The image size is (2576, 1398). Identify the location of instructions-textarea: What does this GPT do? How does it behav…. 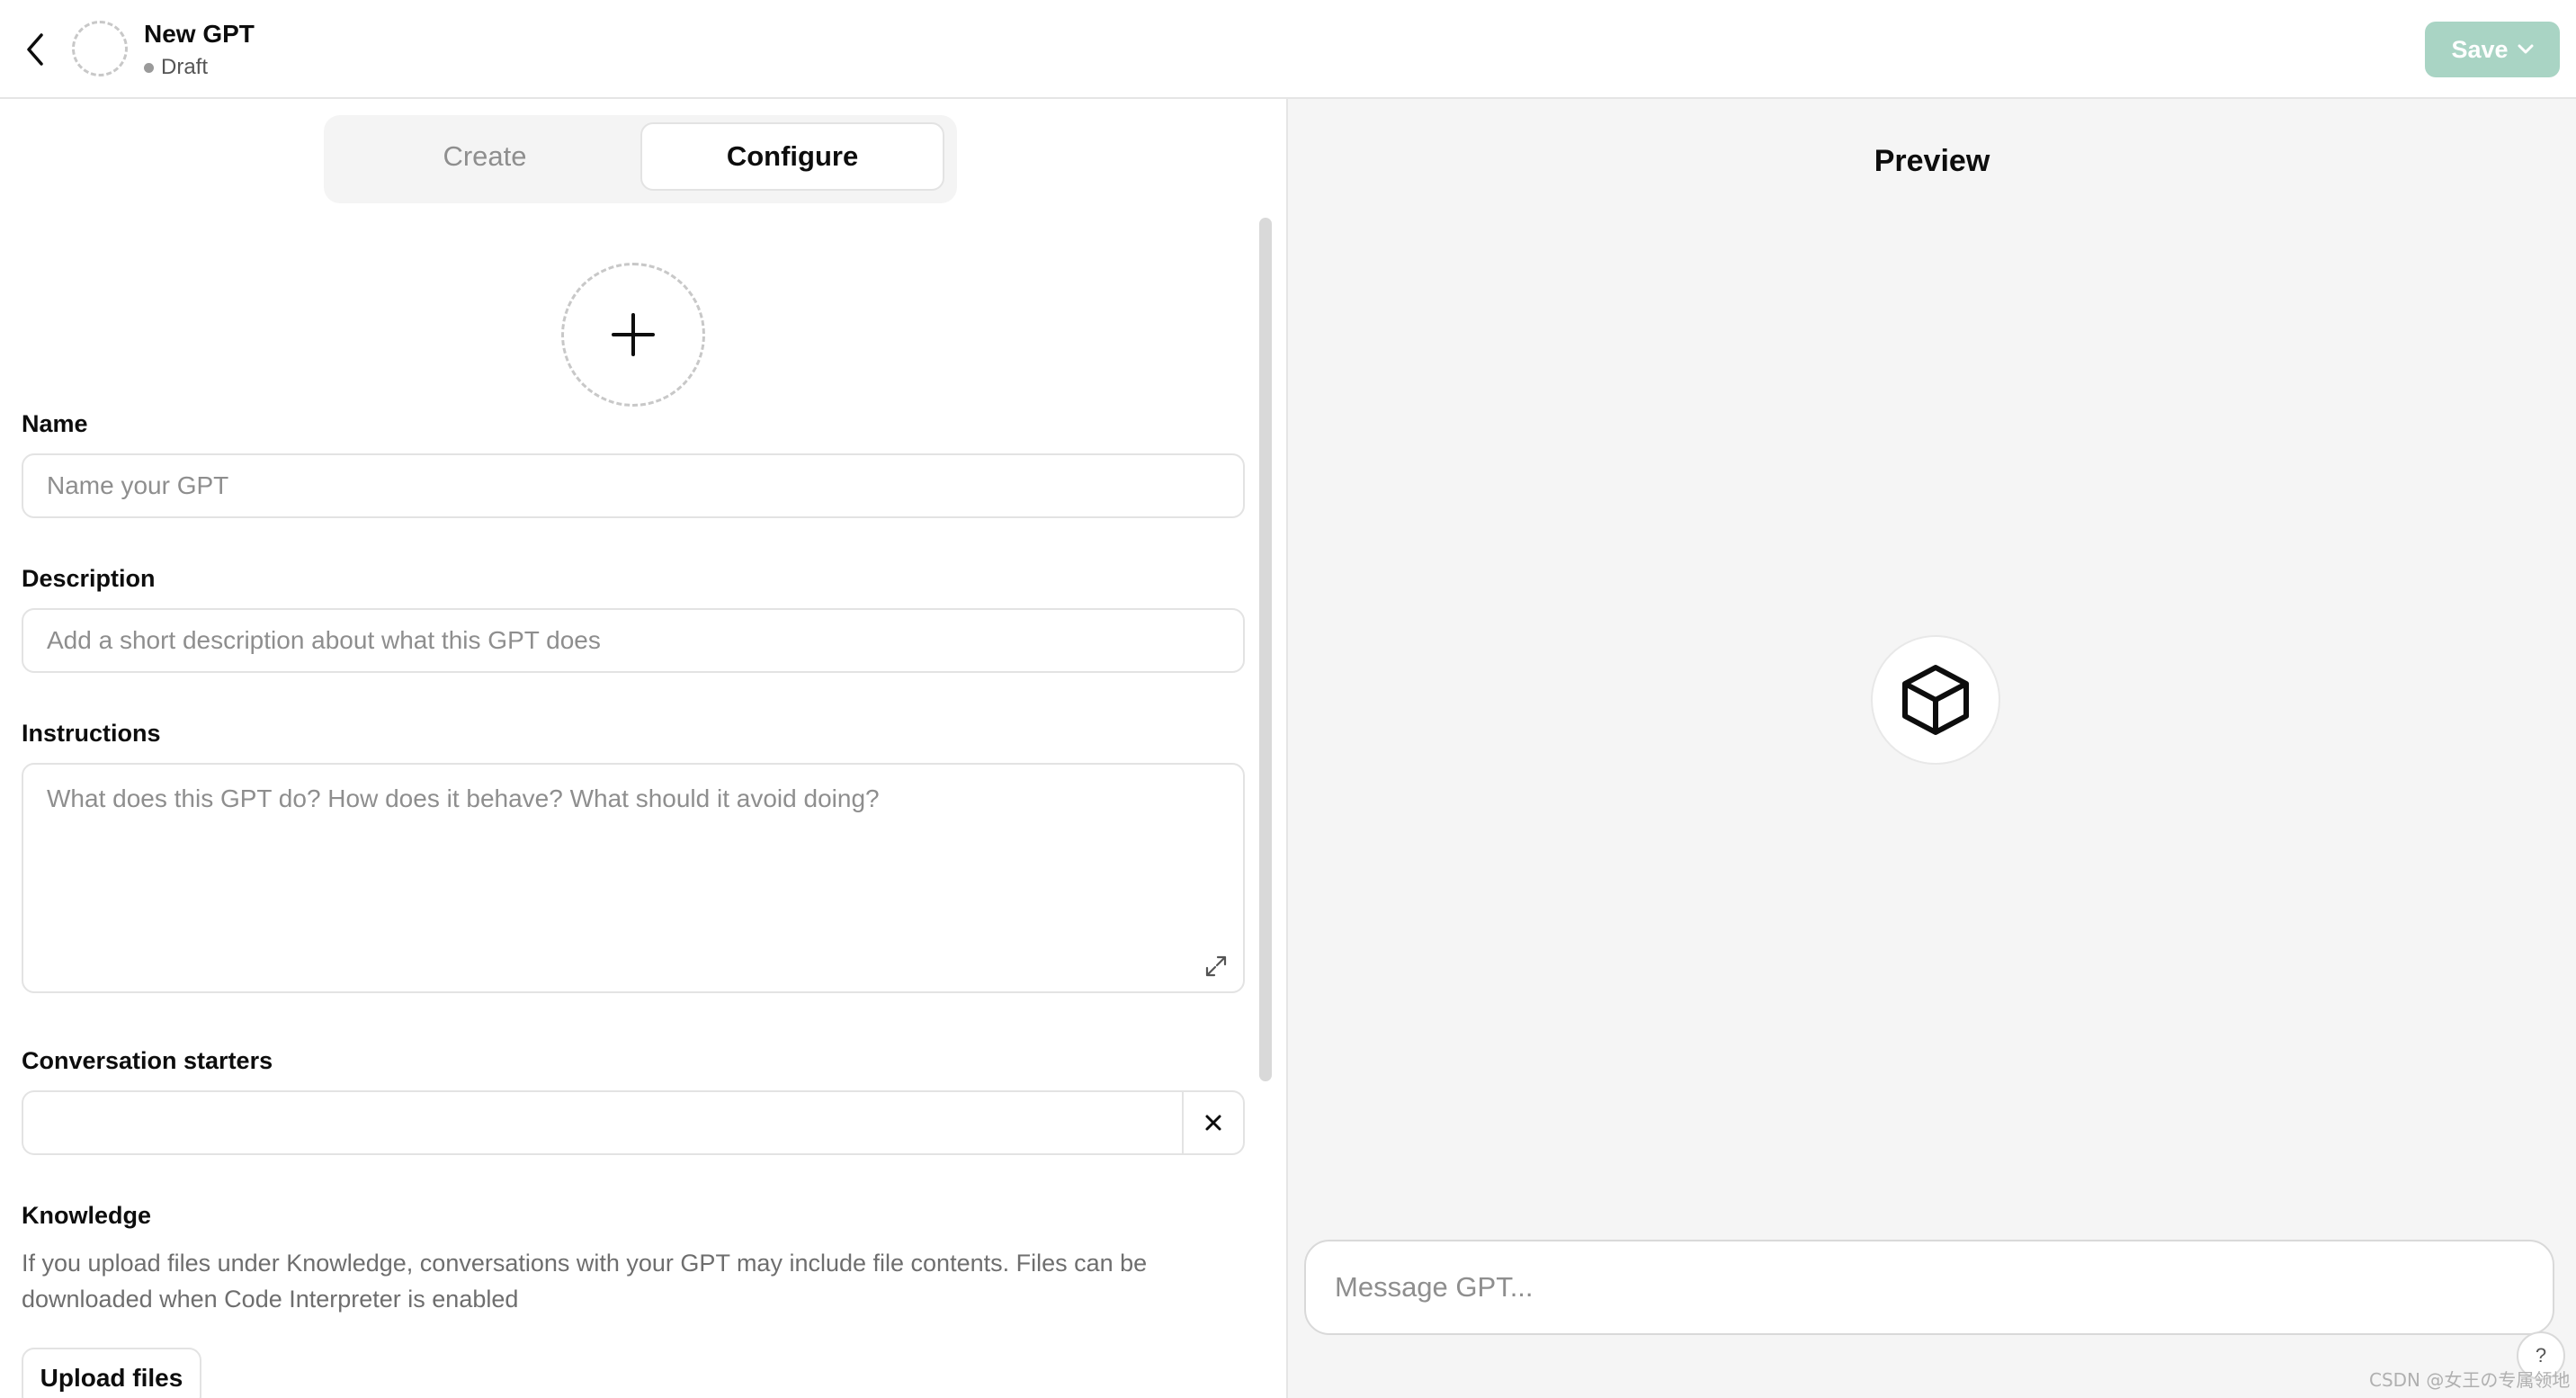
(633, 878).